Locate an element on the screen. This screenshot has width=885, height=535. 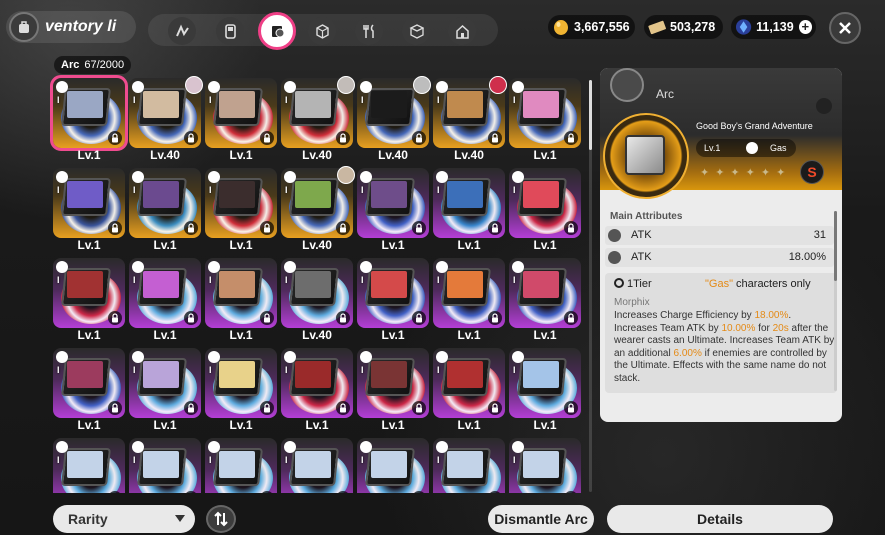
detail-scrollbar is located at coordinates (835, 301).